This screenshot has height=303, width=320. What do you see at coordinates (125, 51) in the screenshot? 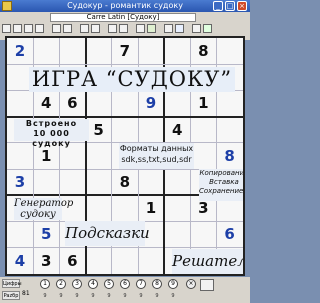
I see `cell-digit: 7` at bounding box center [125, 51].